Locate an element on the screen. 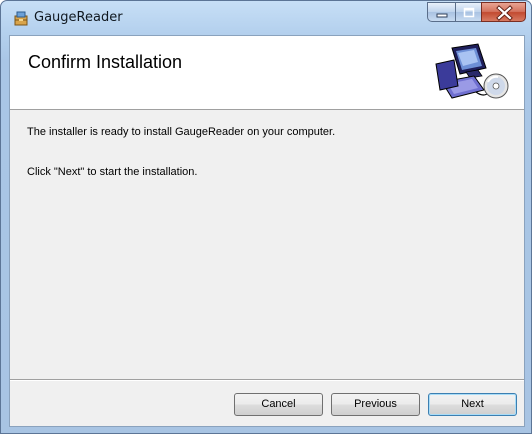 The height and width of the screenshot is (434, 532). page-title: Confirm Installation is located at coordinates (105, 62).